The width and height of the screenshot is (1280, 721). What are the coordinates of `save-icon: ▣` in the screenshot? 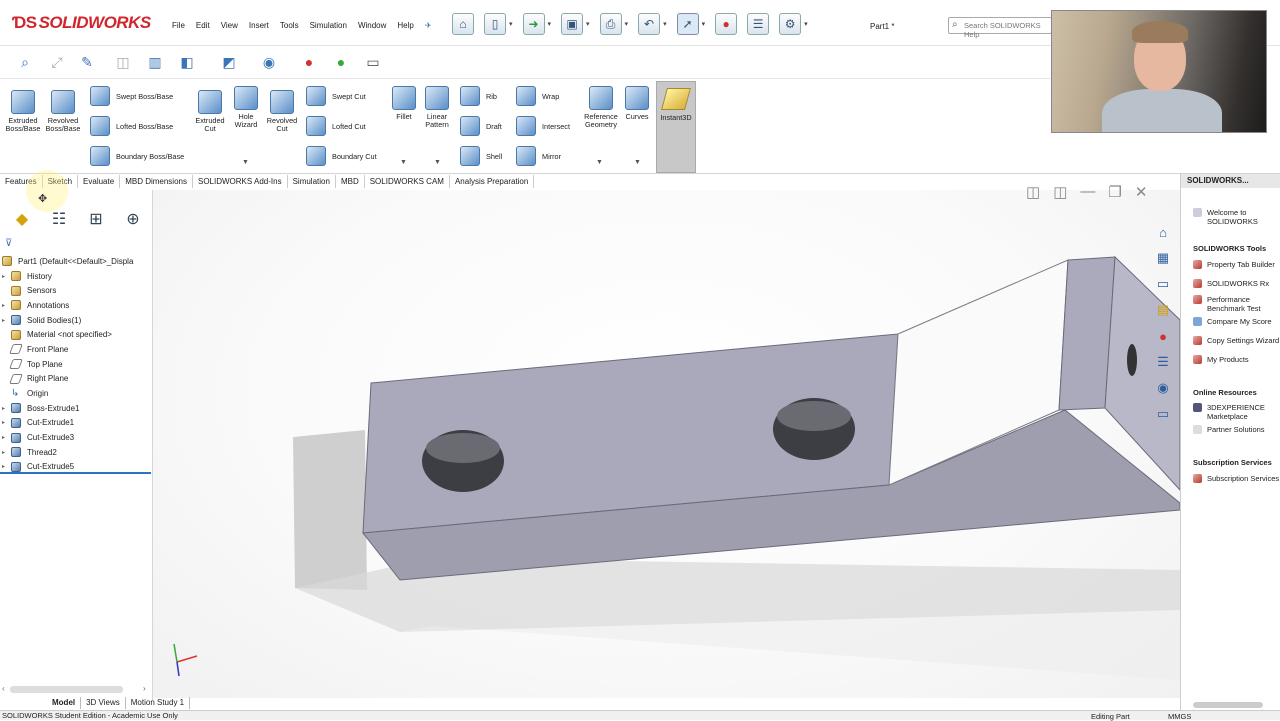 It's located at (572, 24).